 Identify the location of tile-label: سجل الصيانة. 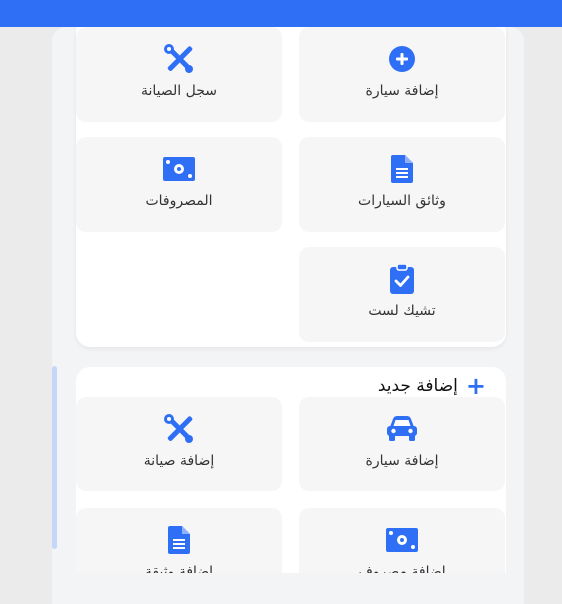
(178, 91).